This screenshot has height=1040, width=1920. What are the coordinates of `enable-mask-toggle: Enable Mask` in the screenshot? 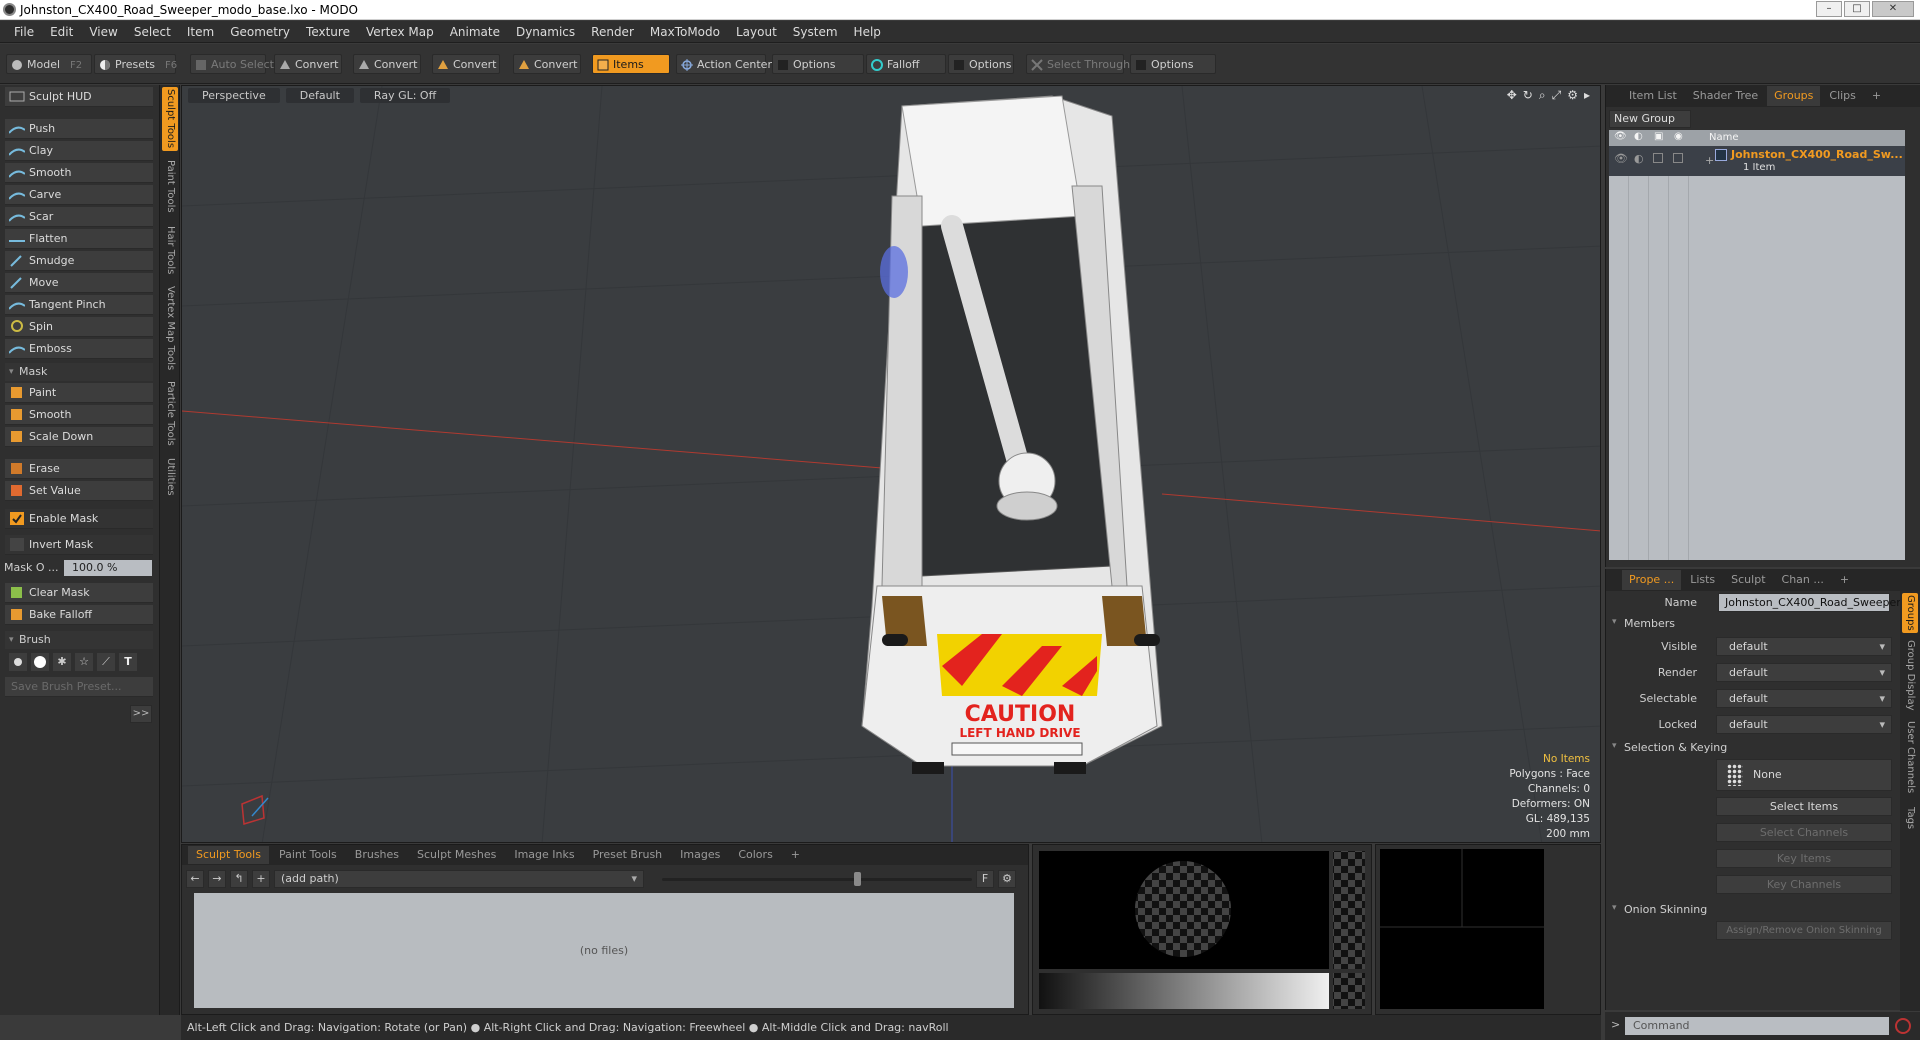 It's located at (79, 519).